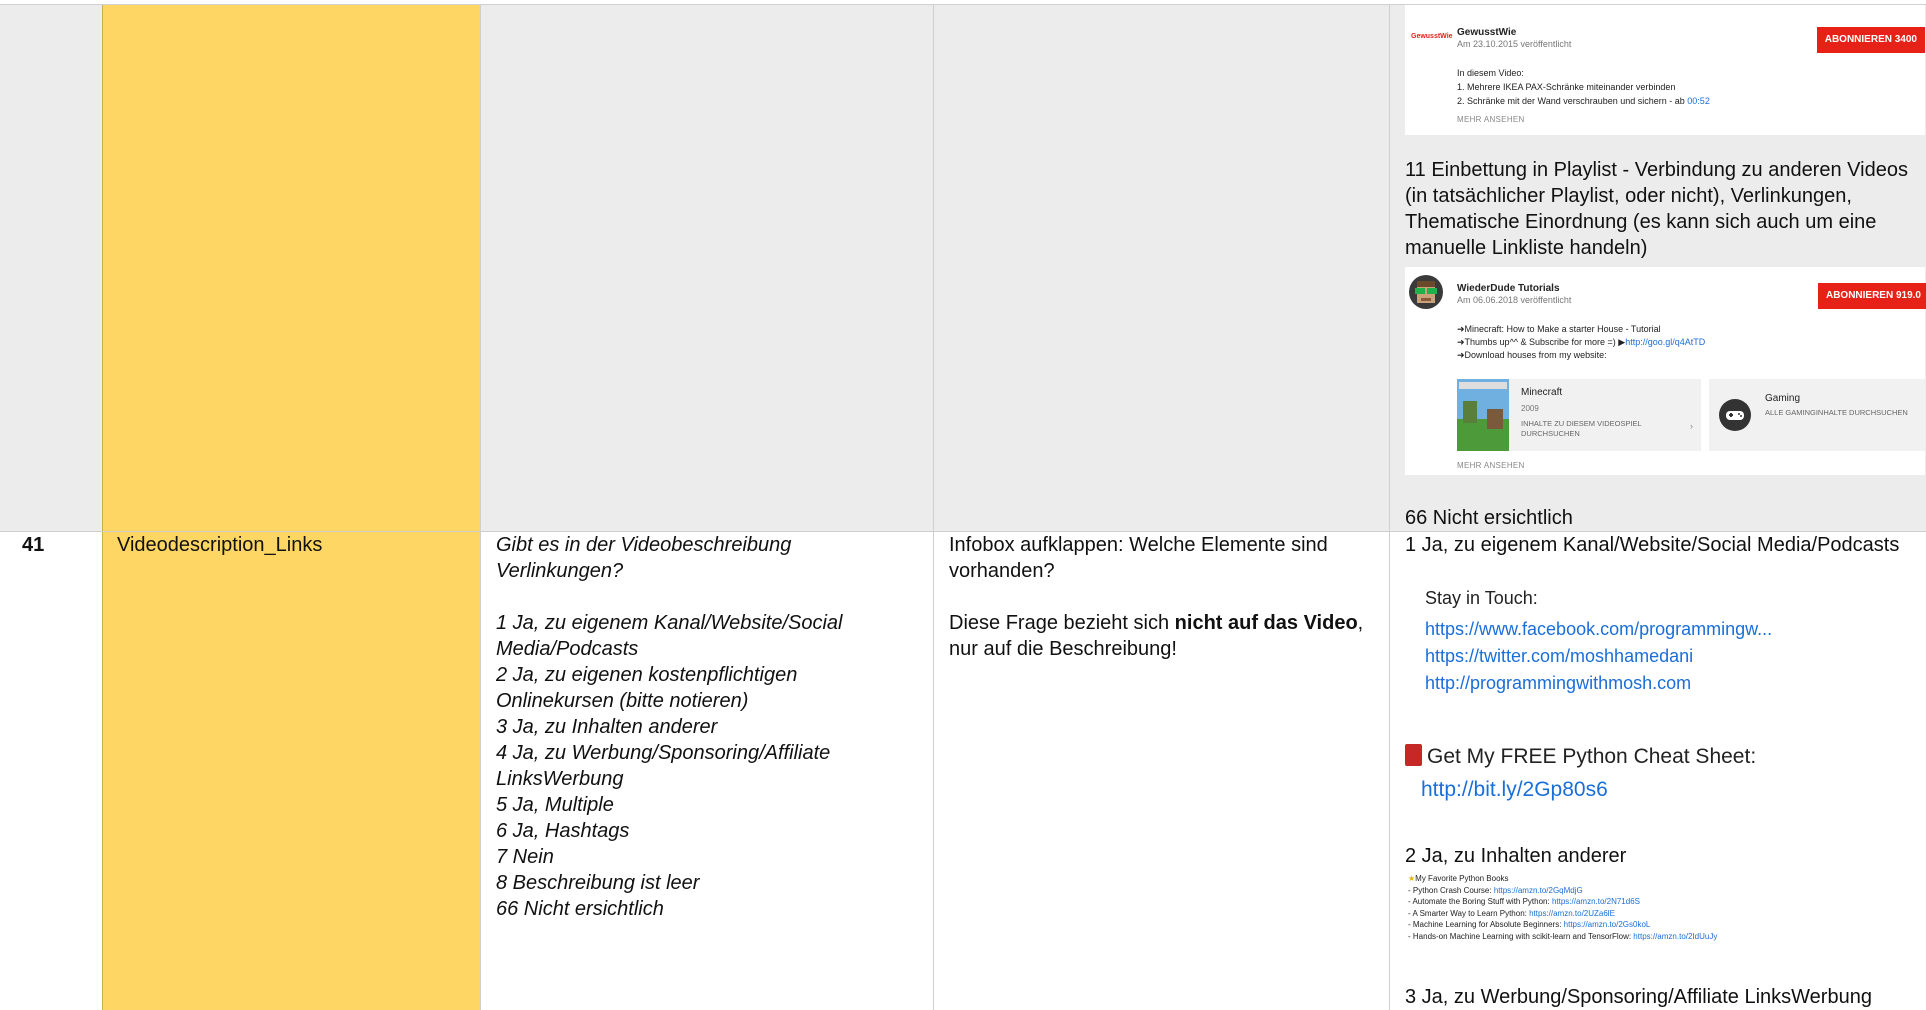 The height and width of the screenshot is (1010, 1926). I want to click on game-year: 2009, so click(1530, 408).